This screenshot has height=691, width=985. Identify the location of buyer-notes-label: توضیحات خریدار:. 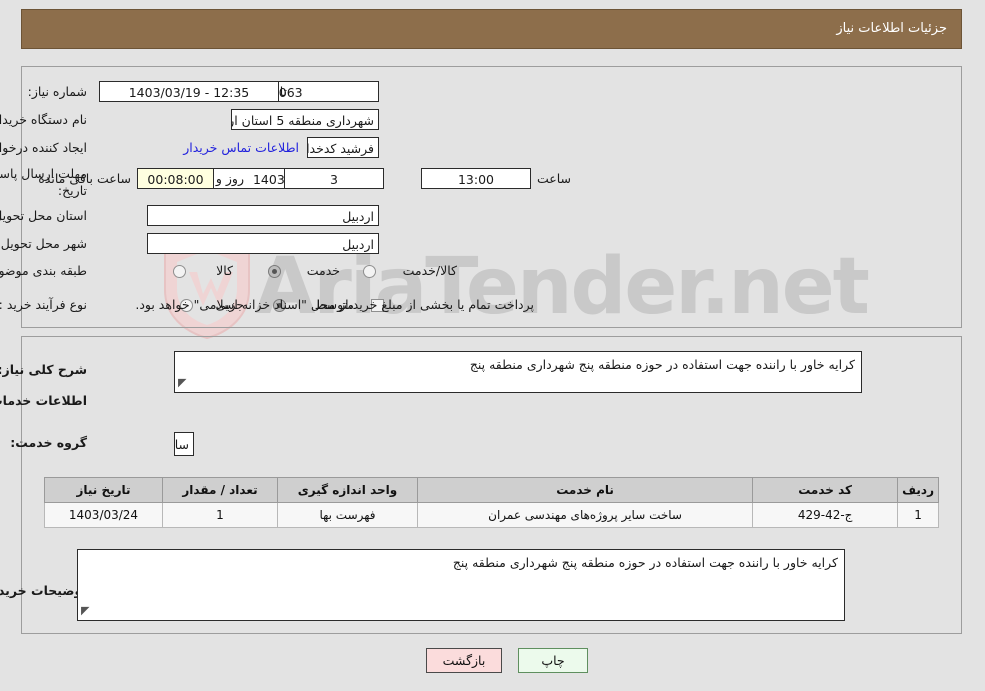
(44, 590).